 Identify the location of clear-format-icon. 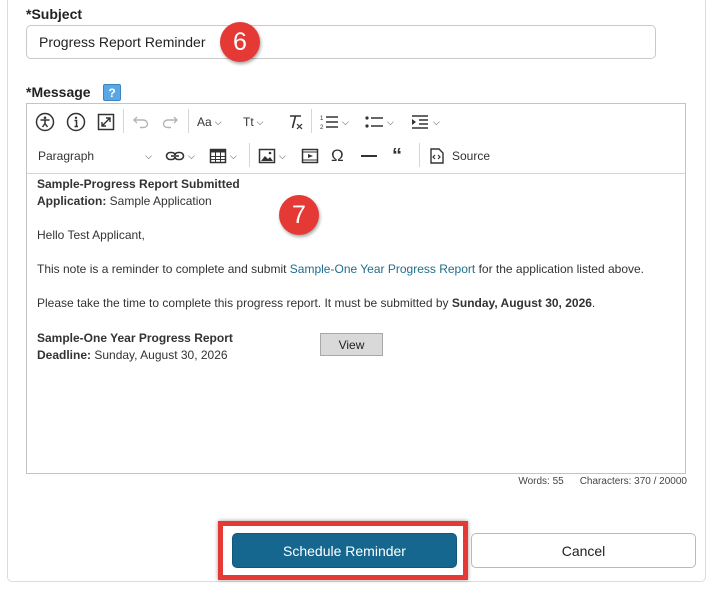
(296, 122).